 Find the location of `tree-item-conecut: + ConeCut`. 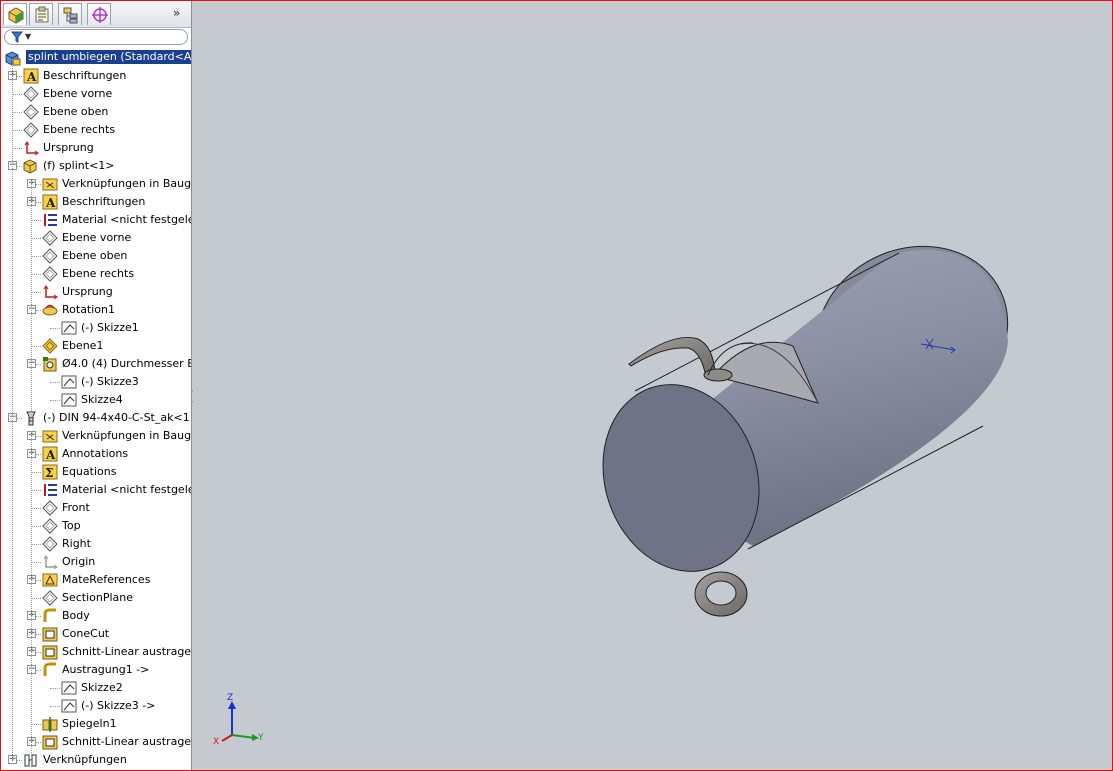

tree-item-conecut: + ConeCut is located at coordinates (96, 634).